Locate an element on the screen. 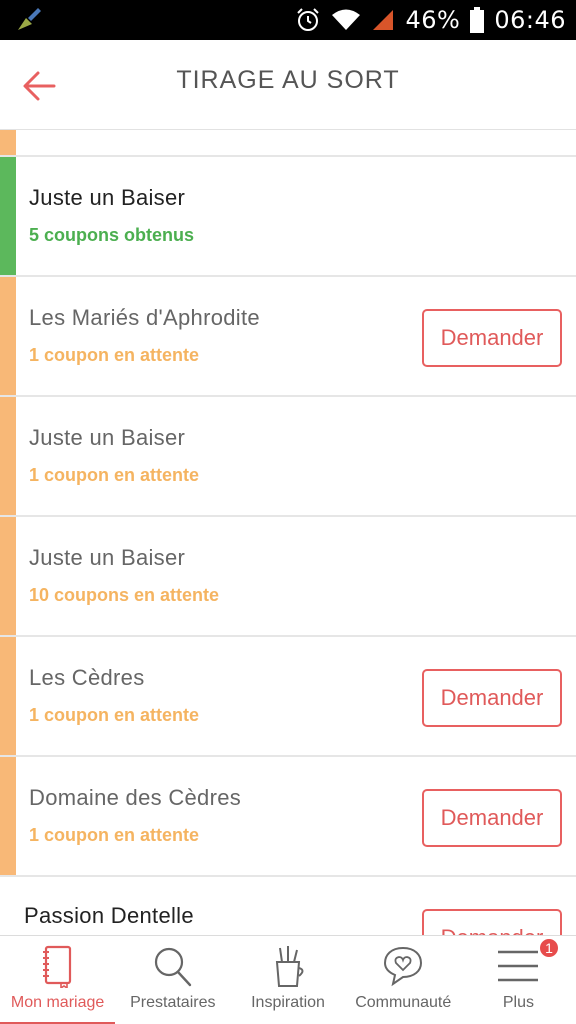  list-item: Passion Dentelle Demander is located at coordinates (288, 906).